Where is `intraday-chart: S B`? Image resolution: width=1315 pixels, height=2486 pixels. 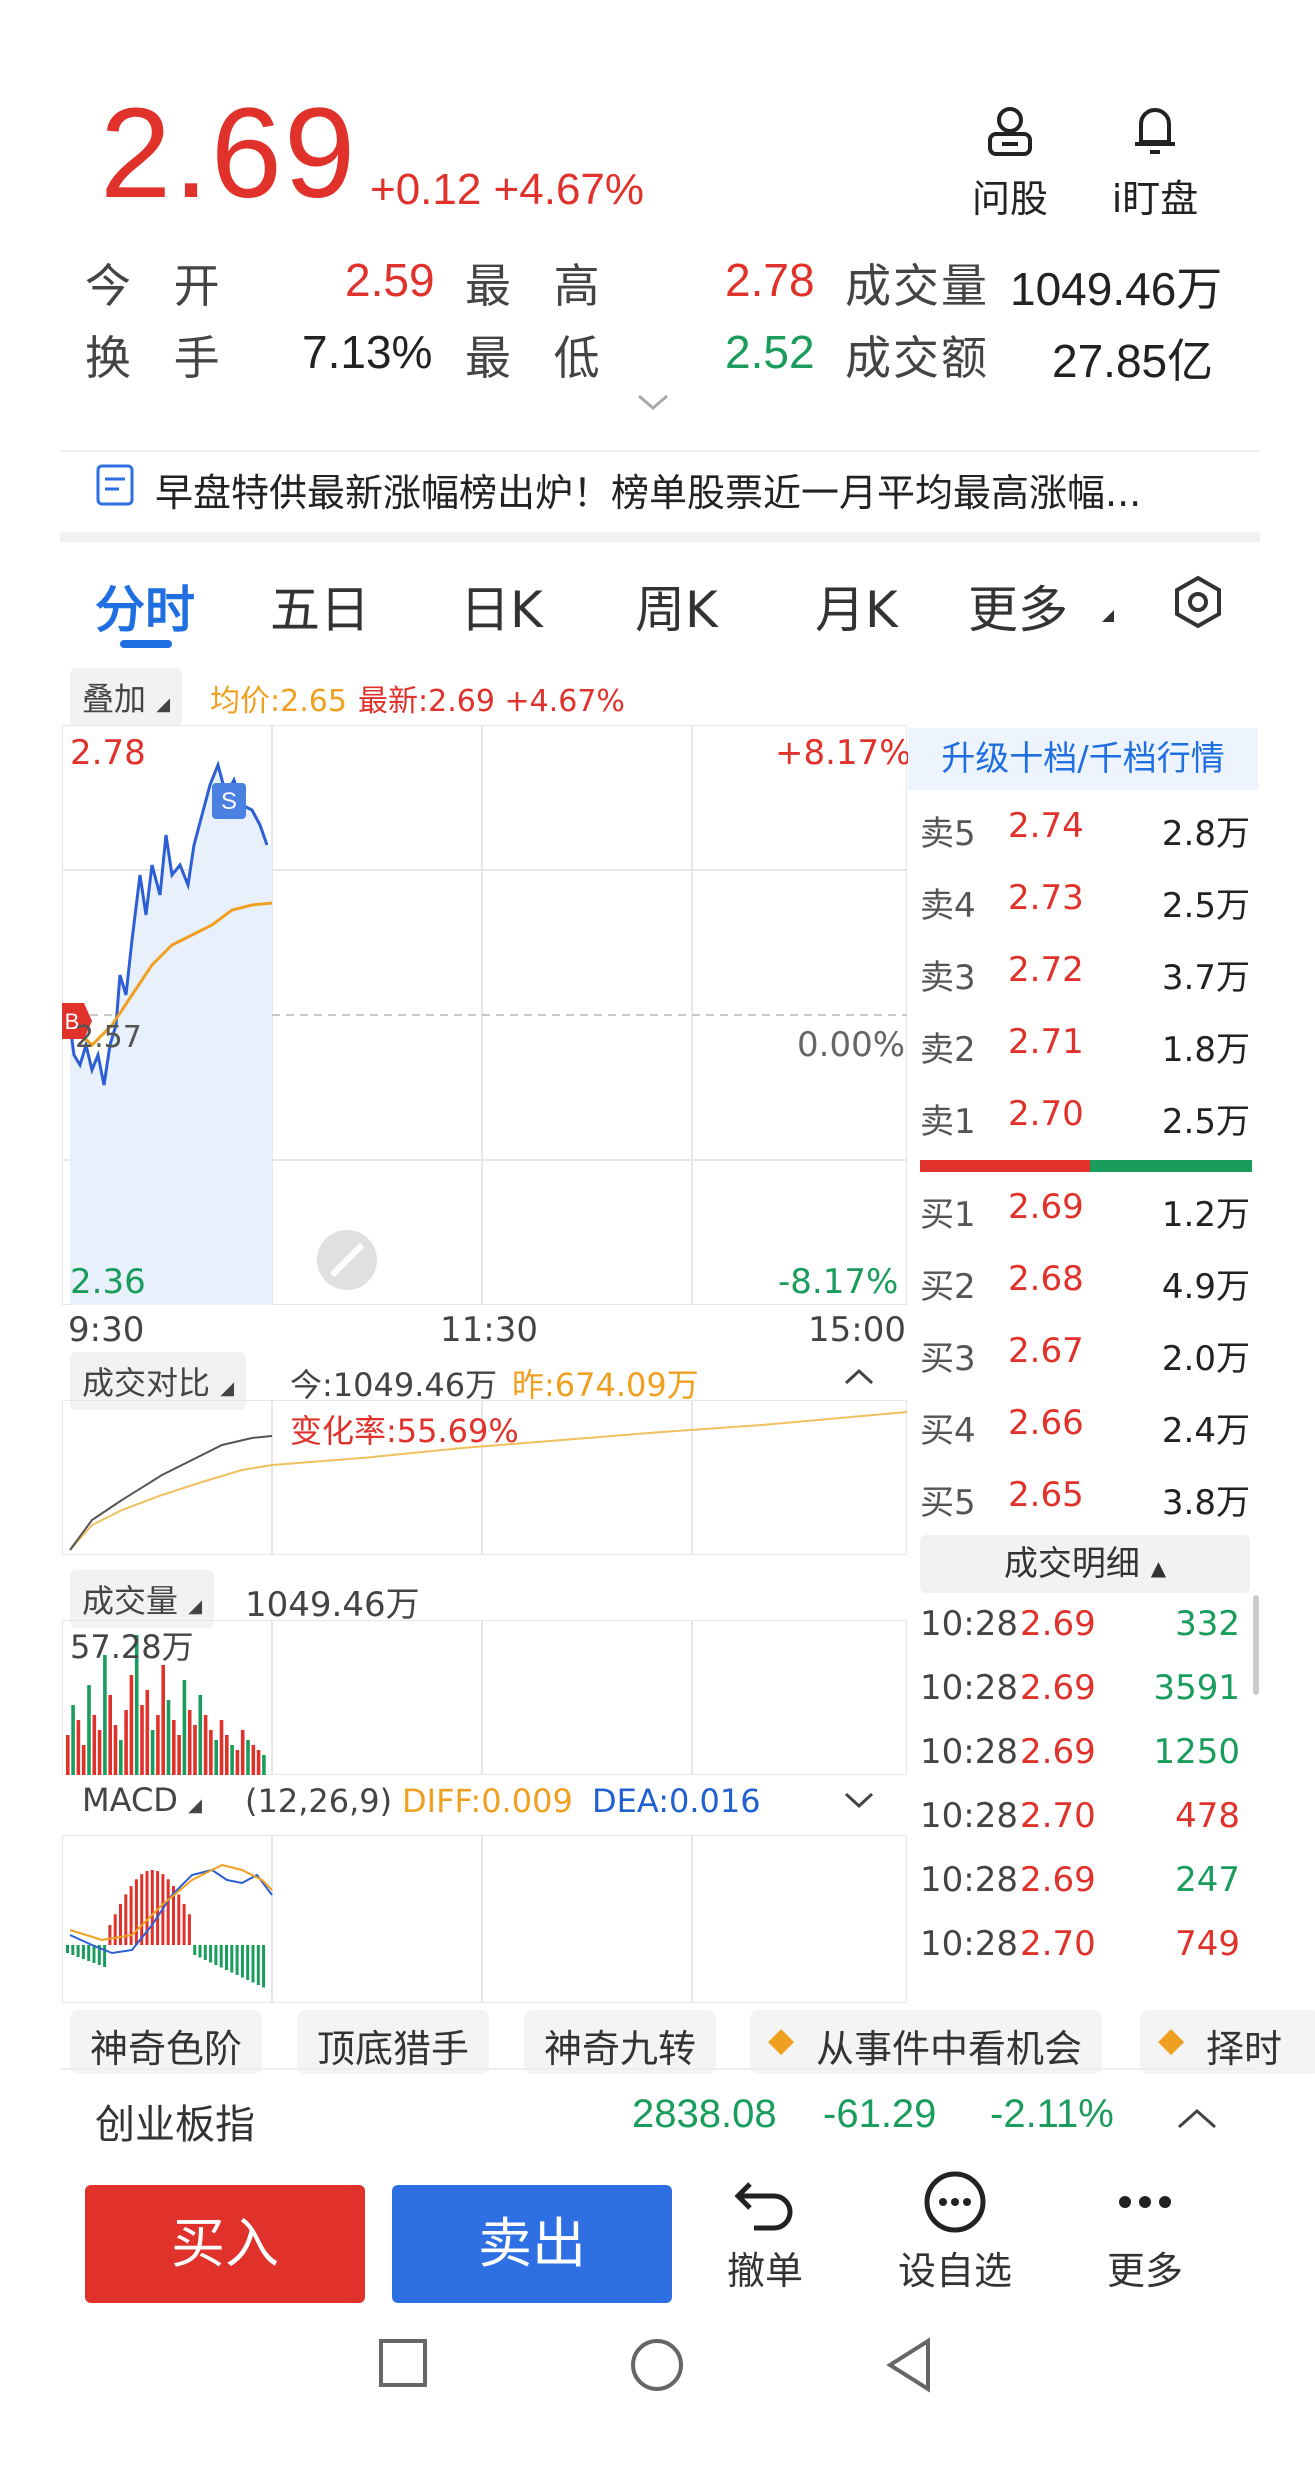
intraday-chart: S B is located at coordinates (484, 1015).